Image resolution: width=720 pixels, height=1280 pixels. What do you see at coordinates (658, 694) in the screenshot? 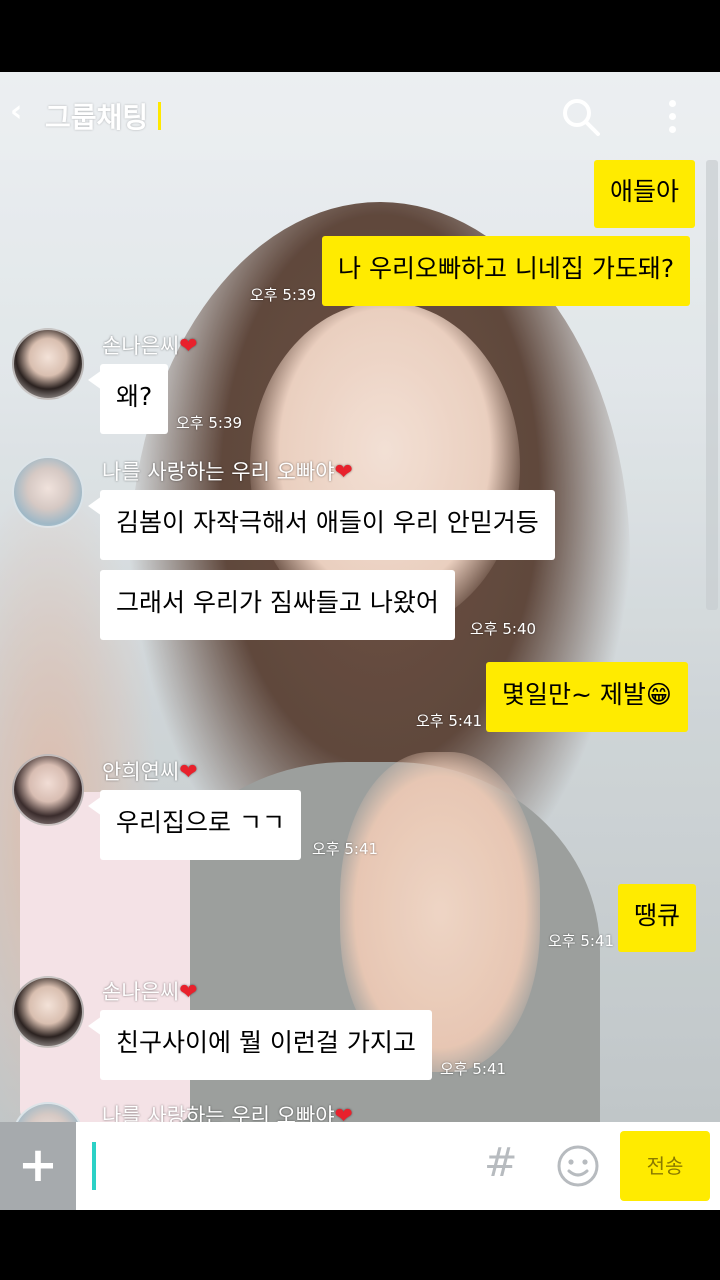
I see `grinning-face-icon: 😁` at bounding box center [658, 694].